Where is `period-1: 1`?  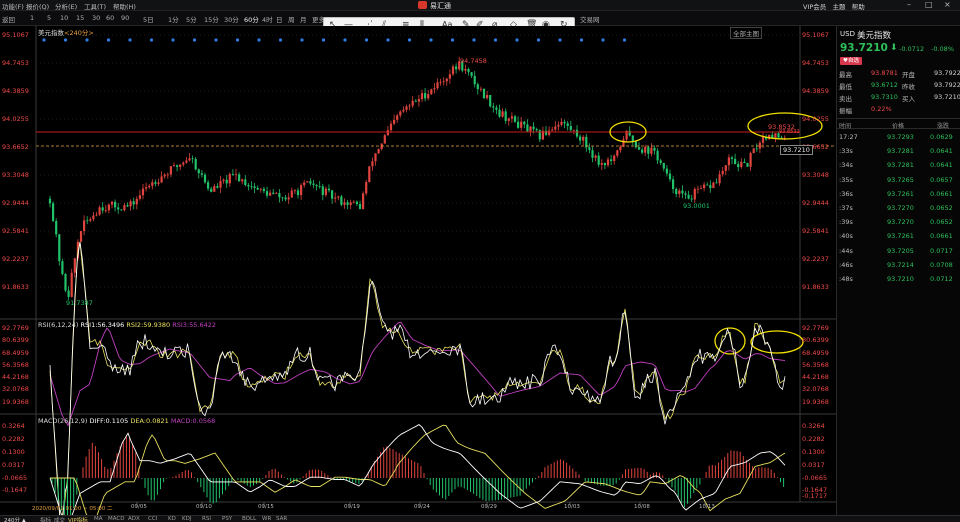
period-1: 1 is located at coordinates (32, 18).